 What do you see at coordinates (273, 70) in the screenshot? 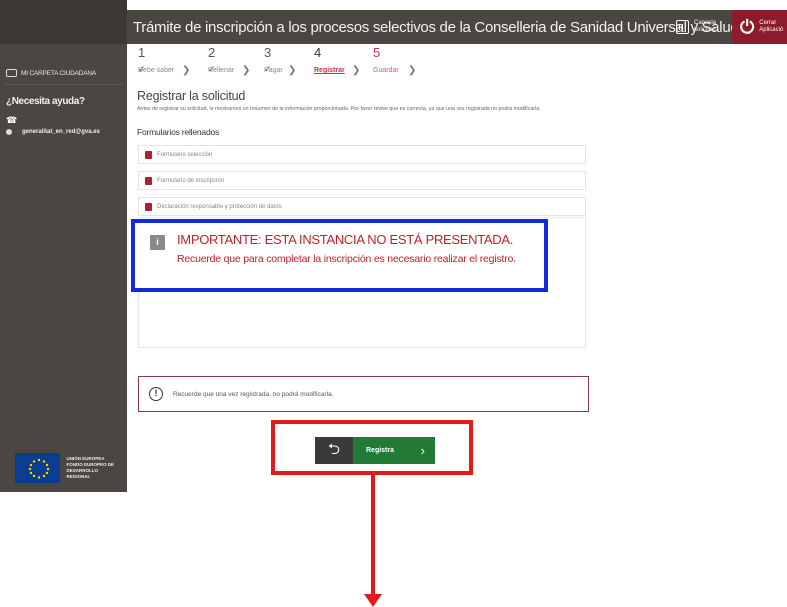
I see `step-3-label: Pagar` at bounding box center [273, 70].